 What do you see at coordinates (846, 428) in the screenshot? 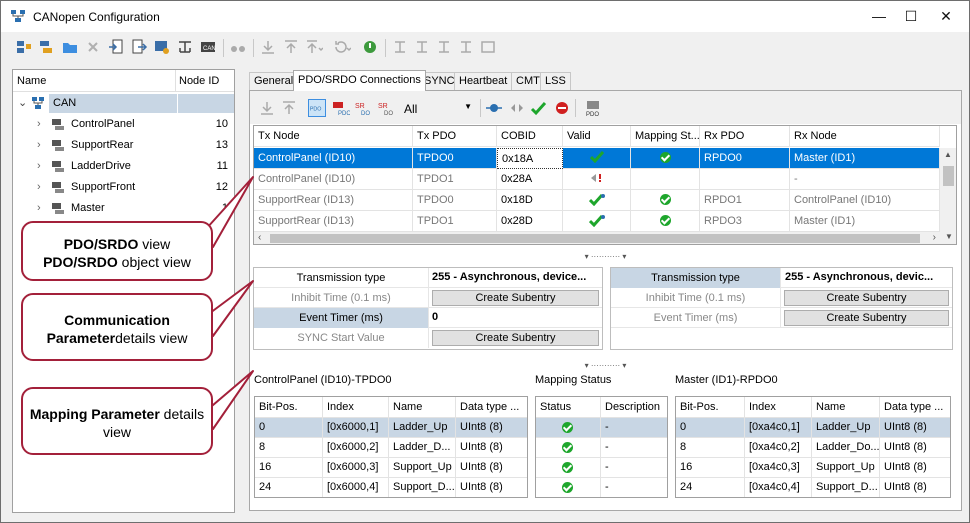
I see `mapping-cell: Ladder_Up` at bounding box center [846, 428].